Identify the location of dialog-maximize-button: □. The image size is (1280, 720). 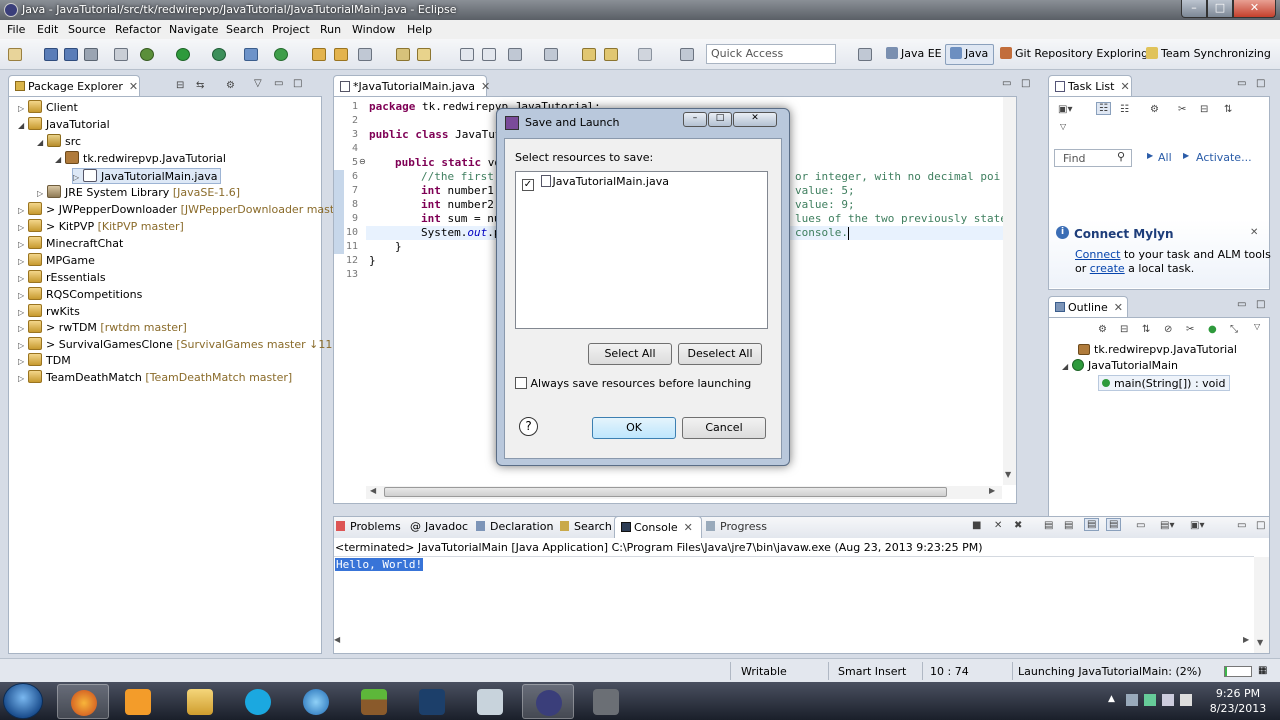
(720, 119).